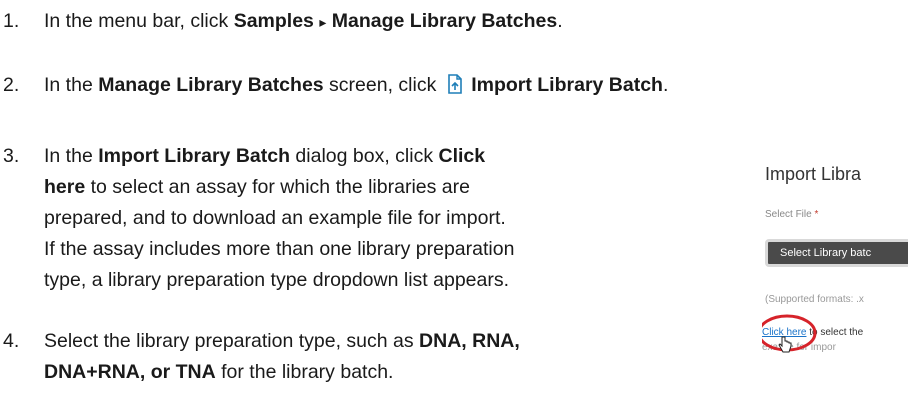  Describe the element at coordinates (813, 174) in the screenshot. I see `dialog-title: Import Libra` at that location.